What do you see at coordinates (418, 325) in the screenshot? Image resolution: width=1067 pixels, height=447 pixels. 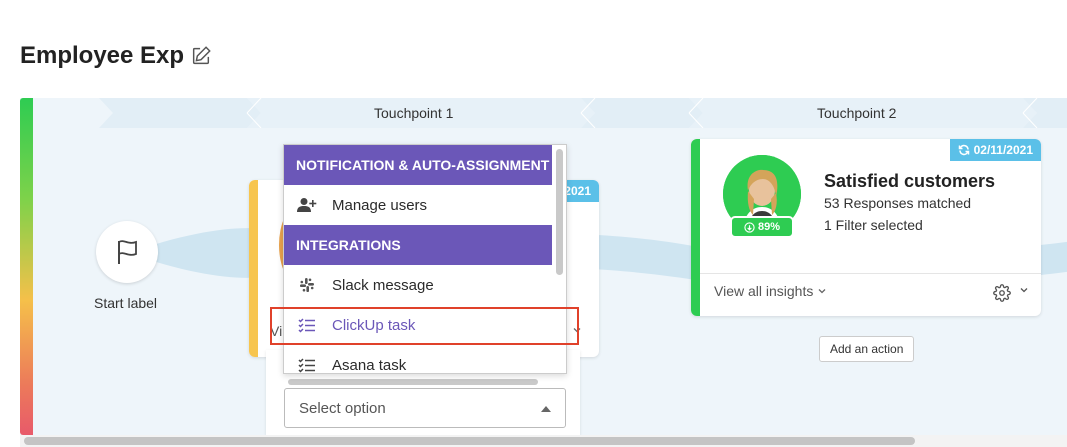 I see `menu-item-clickup-task: ClickUp task` at bounding box center [418, 325].